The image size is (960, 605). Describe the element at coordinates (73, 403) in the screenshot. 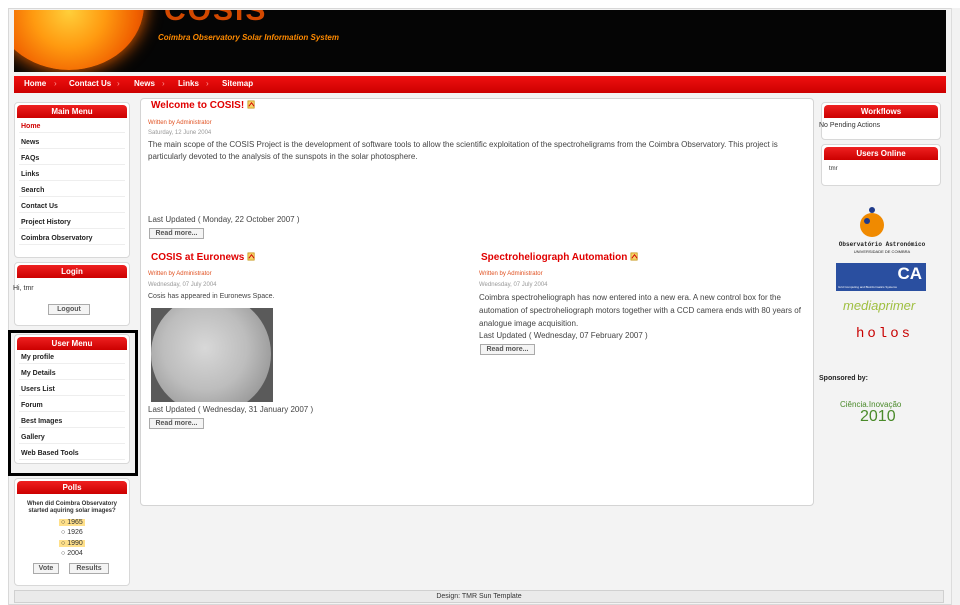

I see `highlight-rectangle` at that location.